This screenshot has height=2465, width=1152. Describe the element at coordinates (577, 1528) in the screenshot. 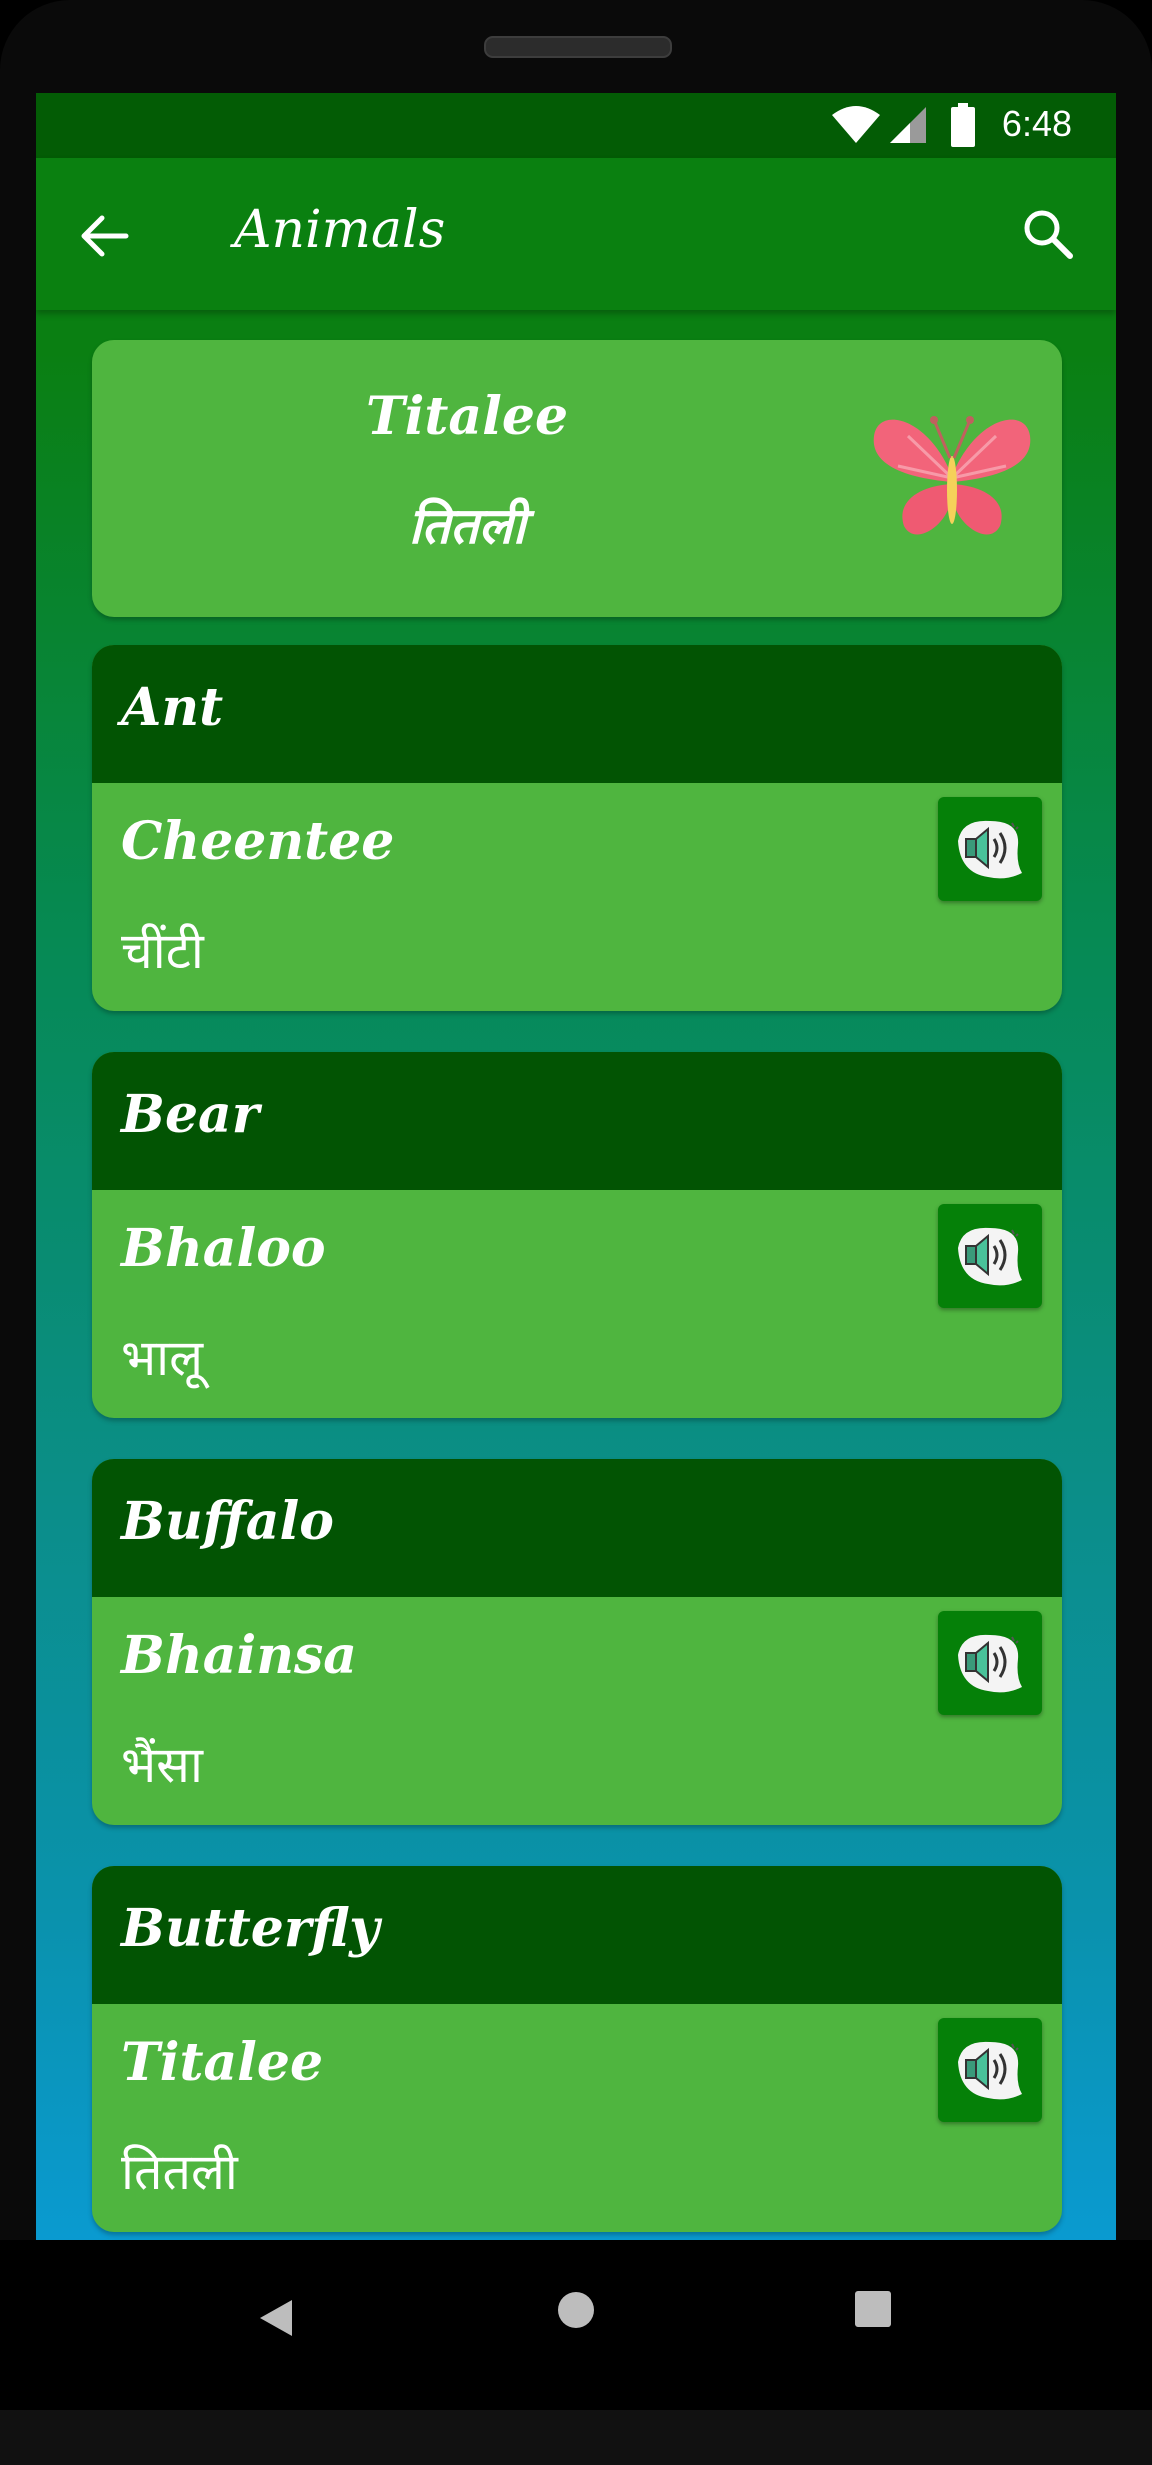

I see `word-header: Buffalo` at that location.